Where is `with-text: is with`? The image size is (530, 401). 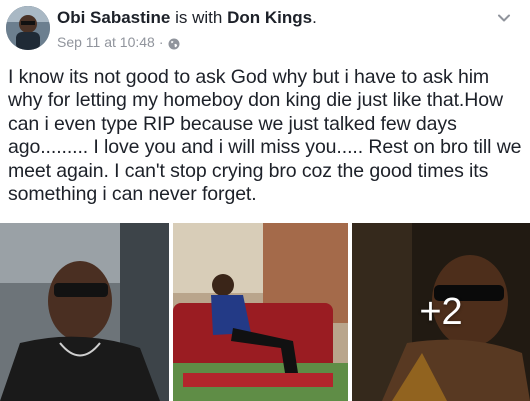 with-text: is with is located at coordinates (199, 17).